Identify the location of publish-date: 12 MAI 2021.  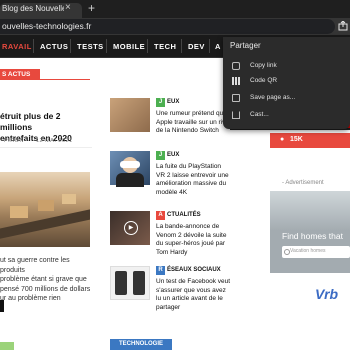
(54, 141).